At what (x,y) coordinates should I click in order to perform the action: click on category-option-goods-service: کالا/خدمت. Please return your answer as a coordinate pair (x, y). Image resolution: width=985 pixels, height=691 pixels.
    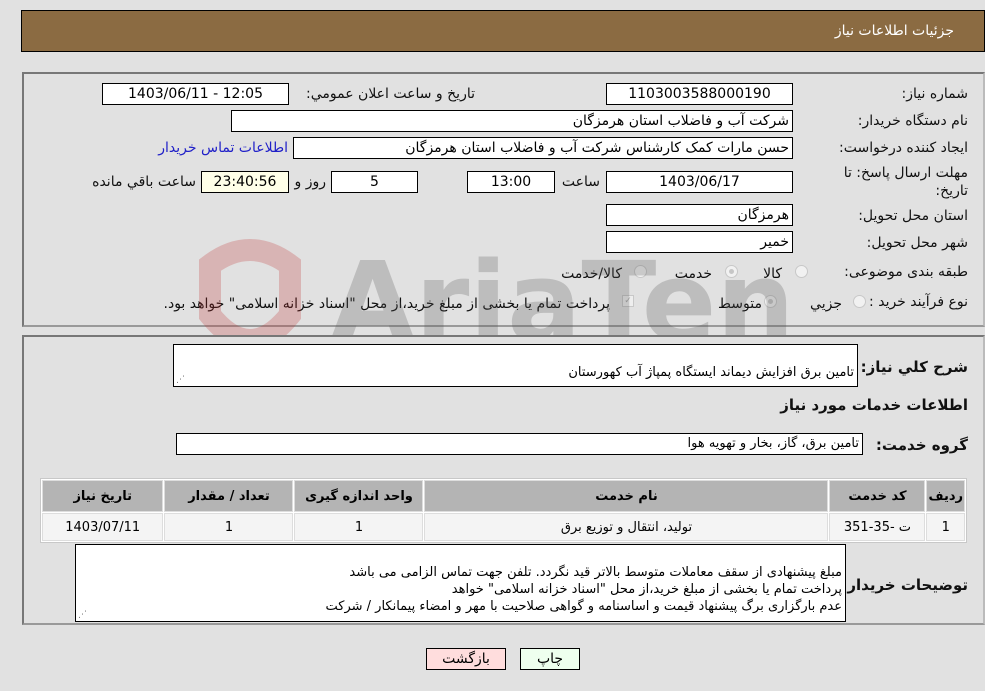
    Looking at the image, I should click on (591, 274).